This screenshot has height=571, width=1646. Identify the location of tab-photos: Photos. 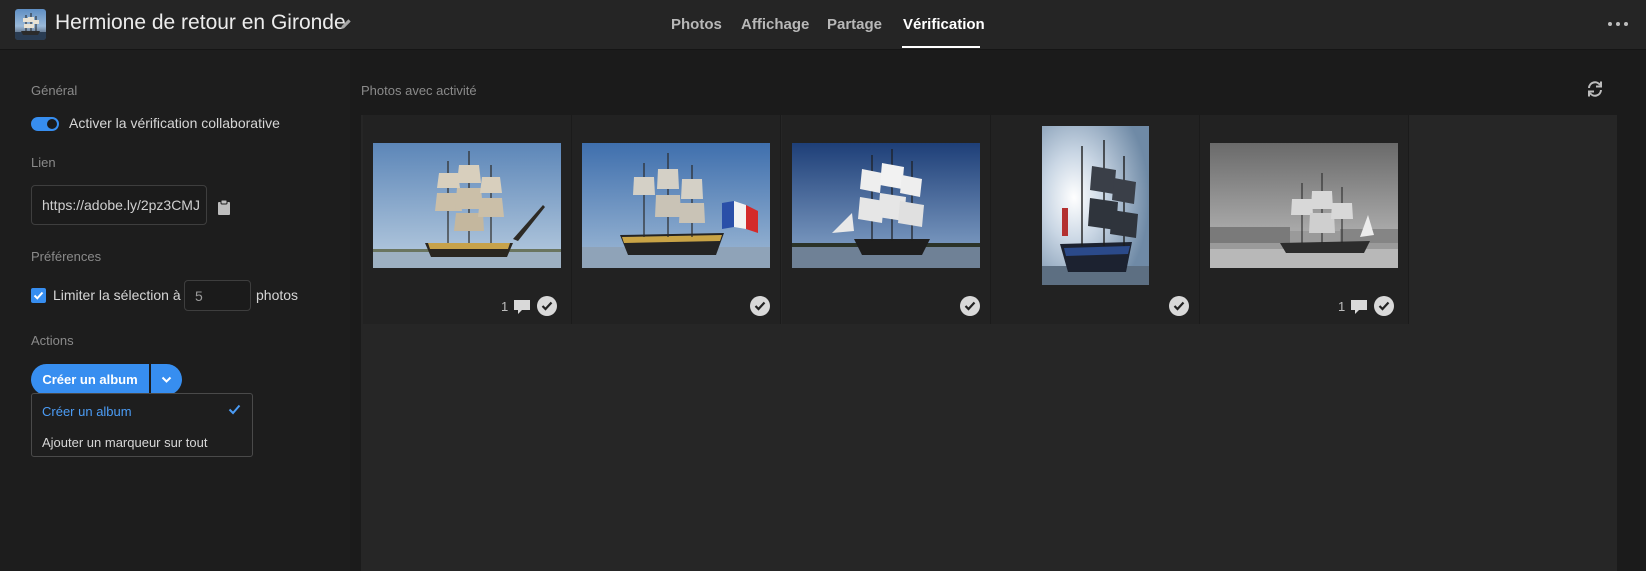
(696, 24).